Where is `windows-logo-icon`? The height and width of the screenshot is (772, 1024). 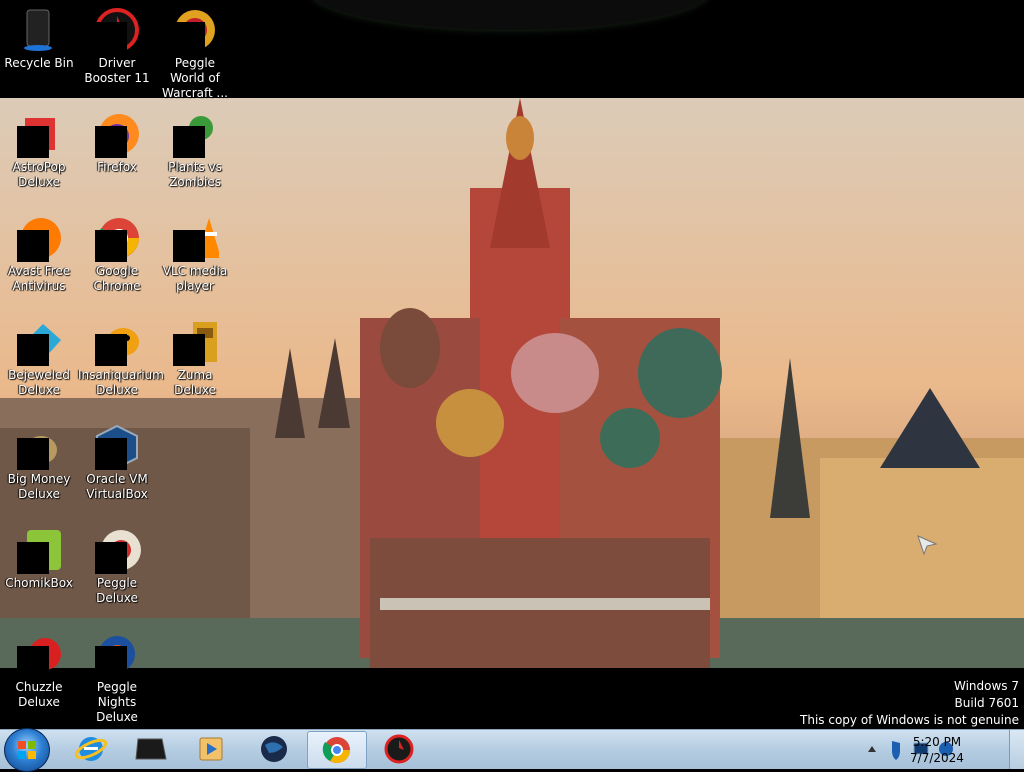
windows-logo-icon is located at coordinates (27, 750).